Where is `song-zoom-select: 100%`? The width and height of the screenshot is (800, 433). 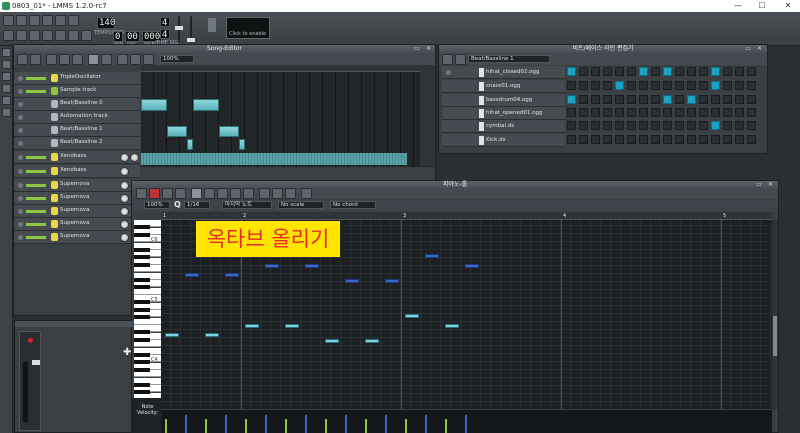 song-zoom-select: 100% is located at coordinates (177, 59).